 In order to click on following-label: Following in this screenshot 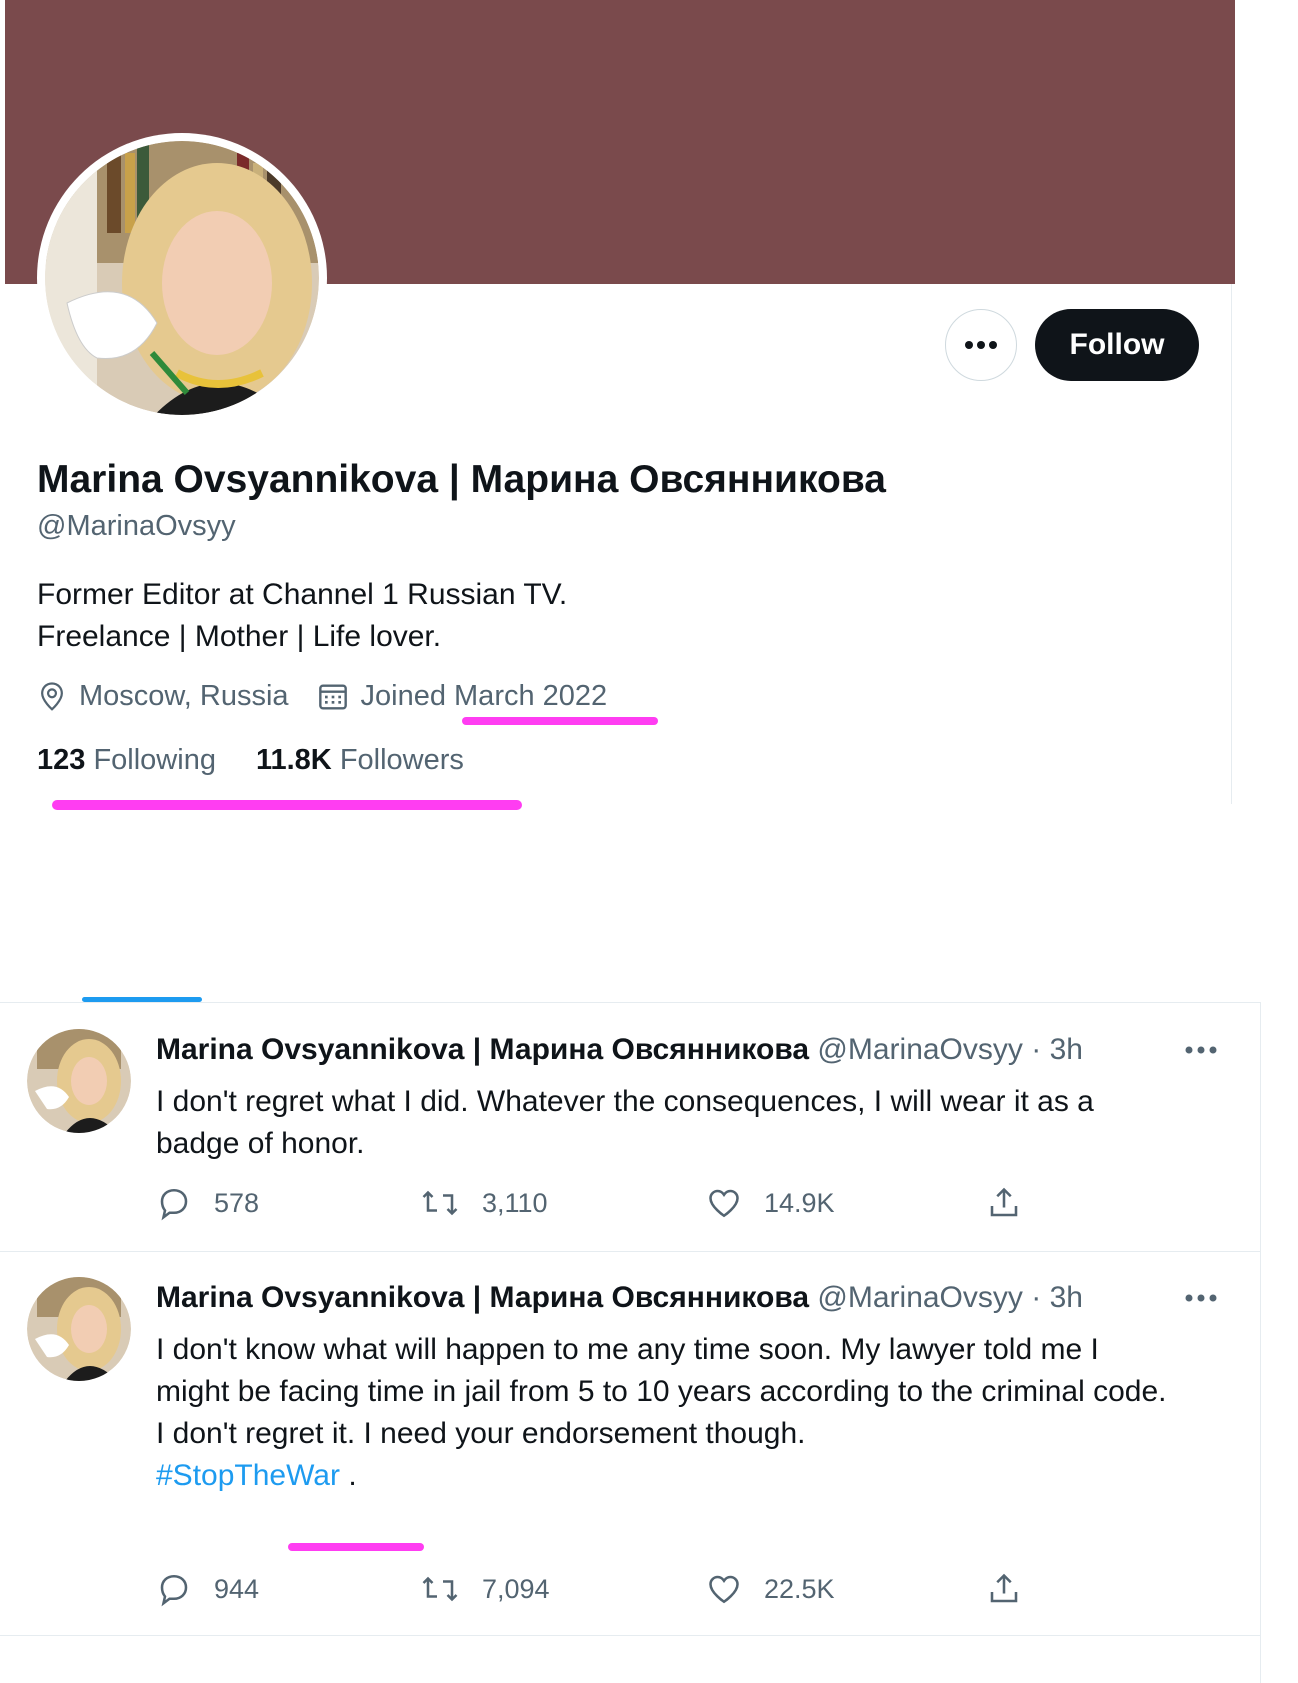, I will do `click(154, 760)`.